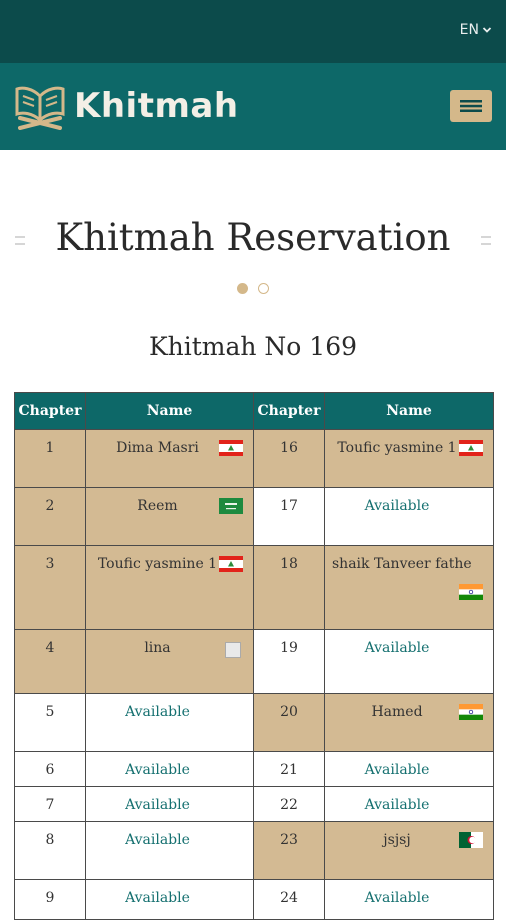  I want to click on chapter-number: 5, so click(50, 722).